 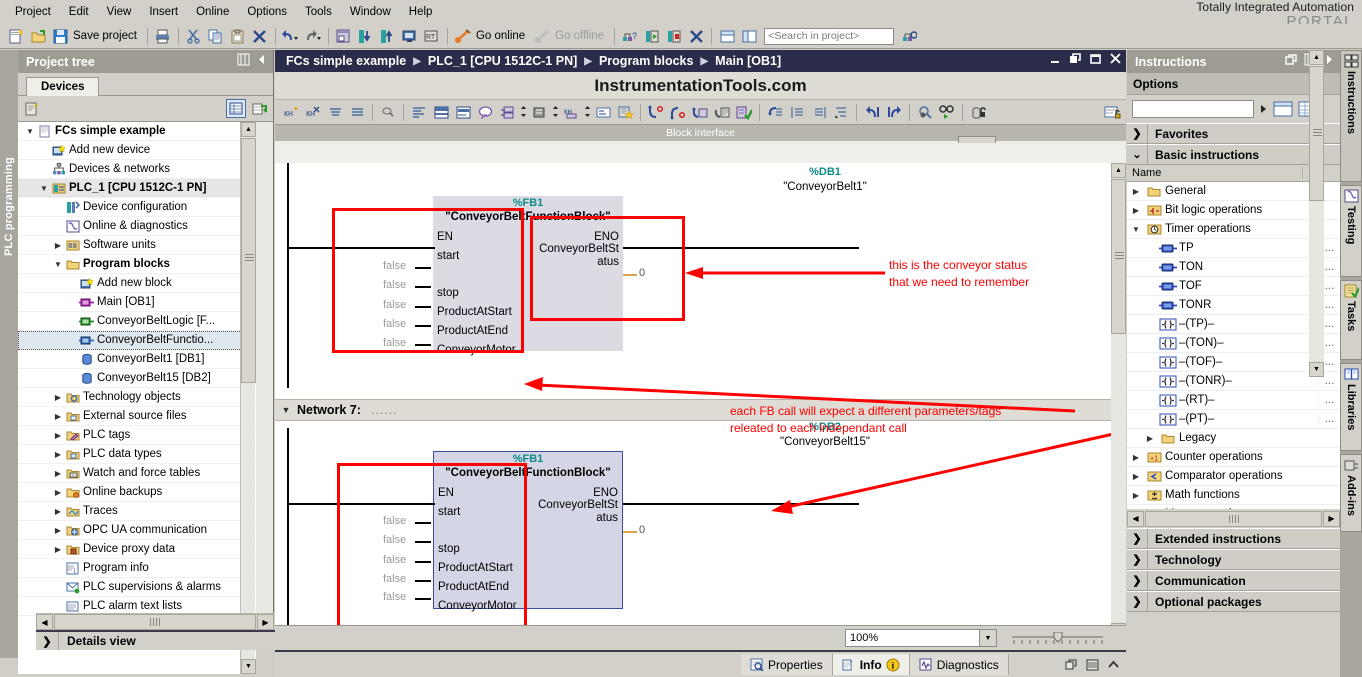 I want to click on delete-icon, so click(x=260, y=36).